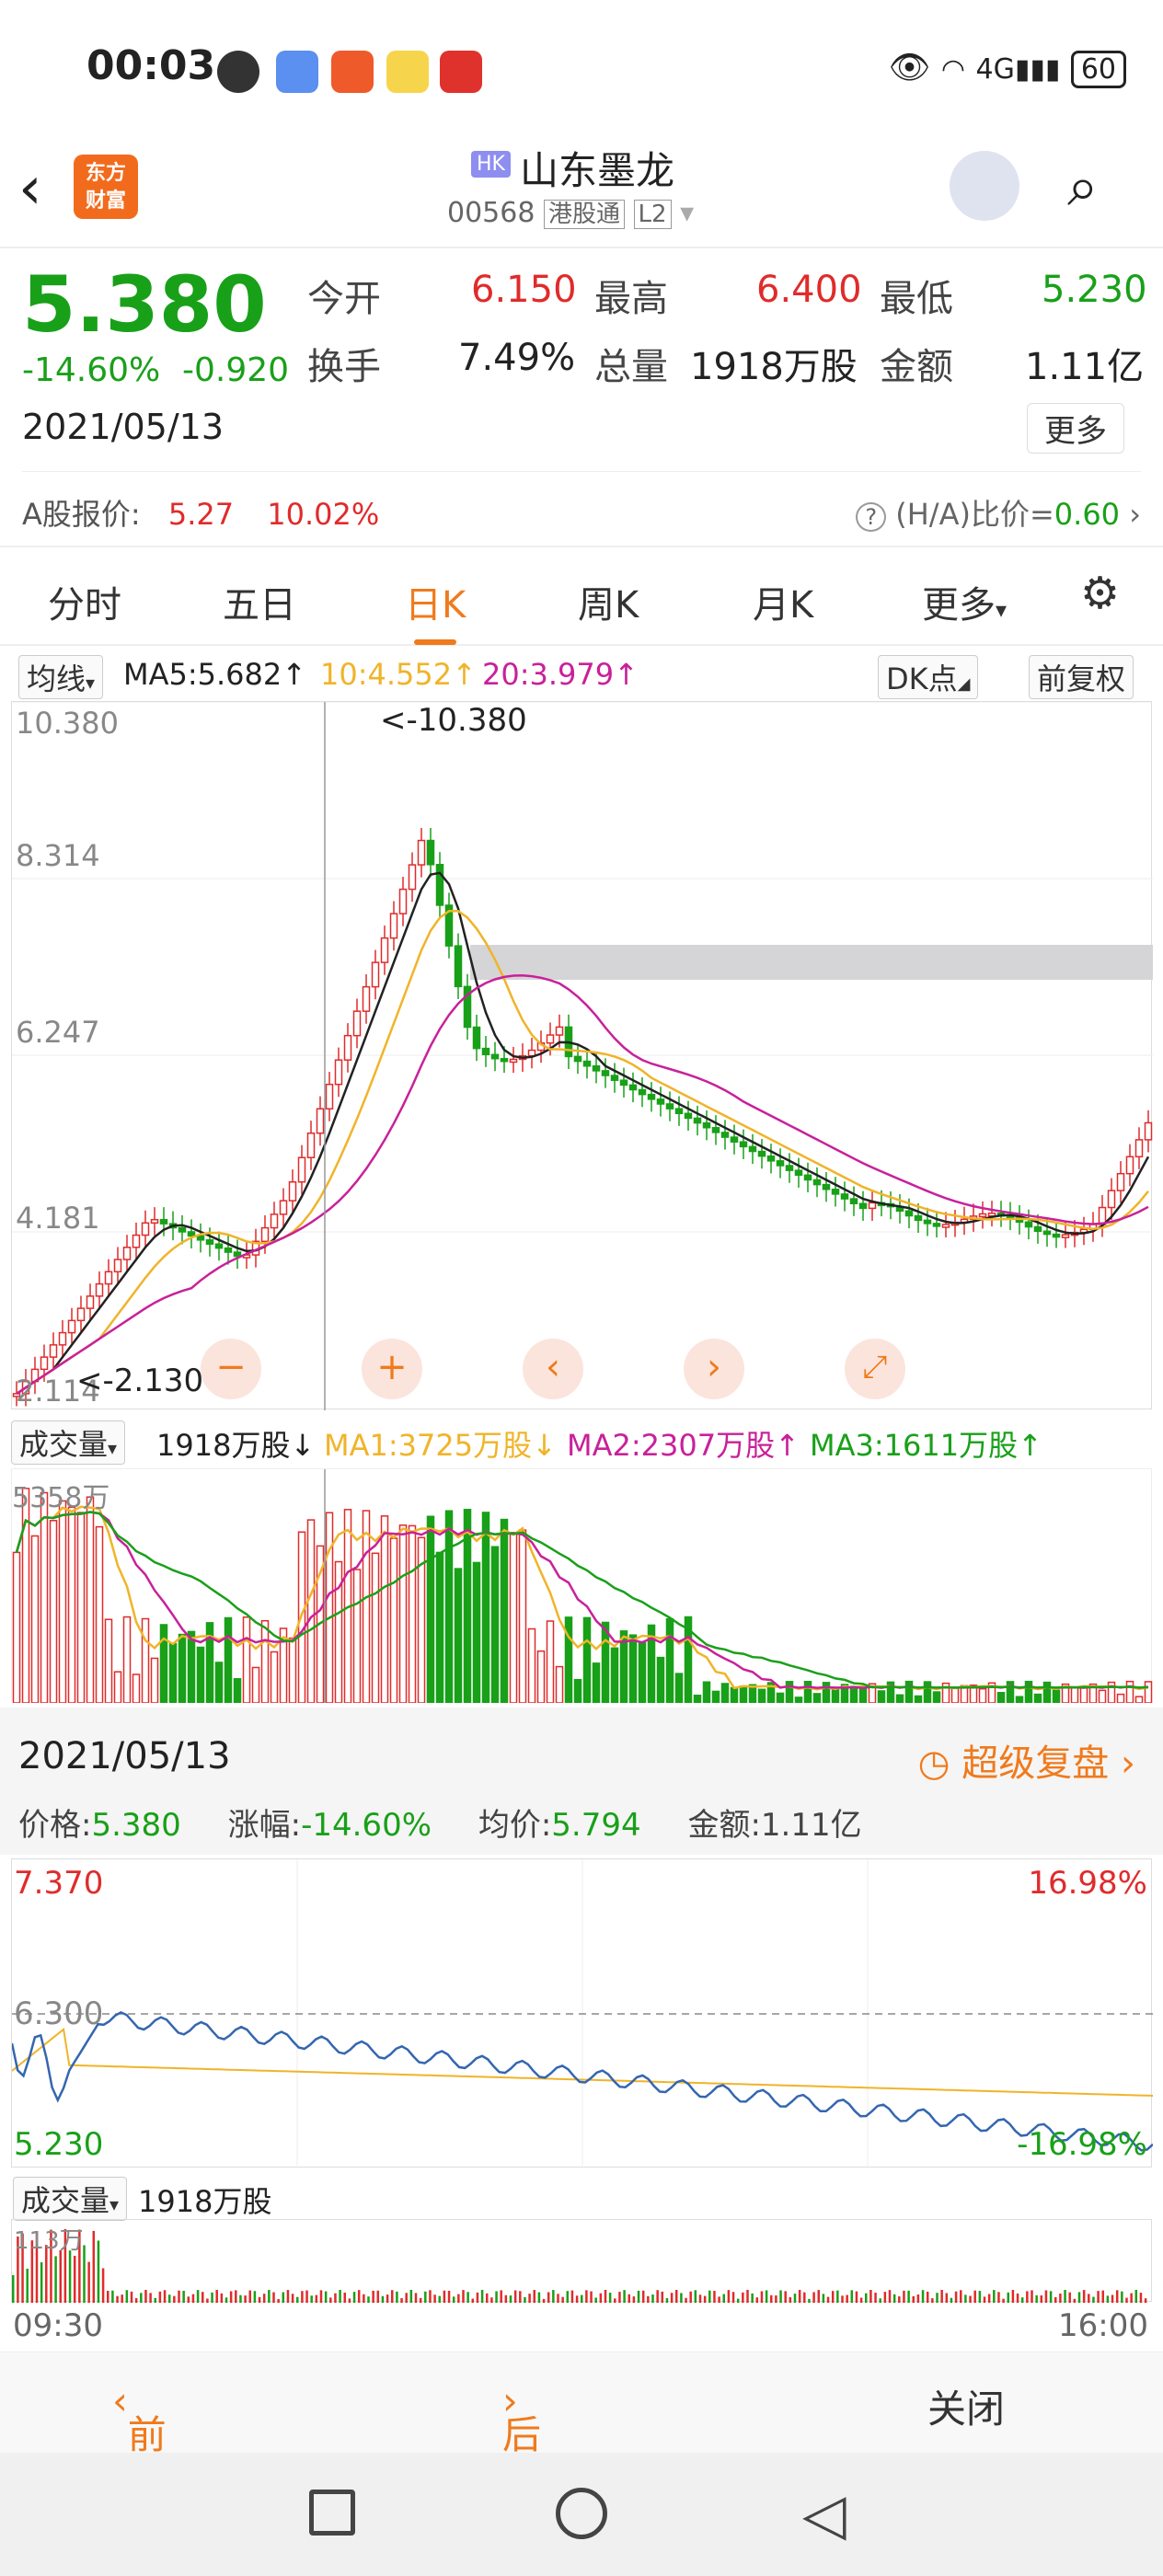 The width and height of the screenshot is (1163, 2576). Describe the element at coordinates (581, 2513) in the screenshot. I see `home-icon` at that location.